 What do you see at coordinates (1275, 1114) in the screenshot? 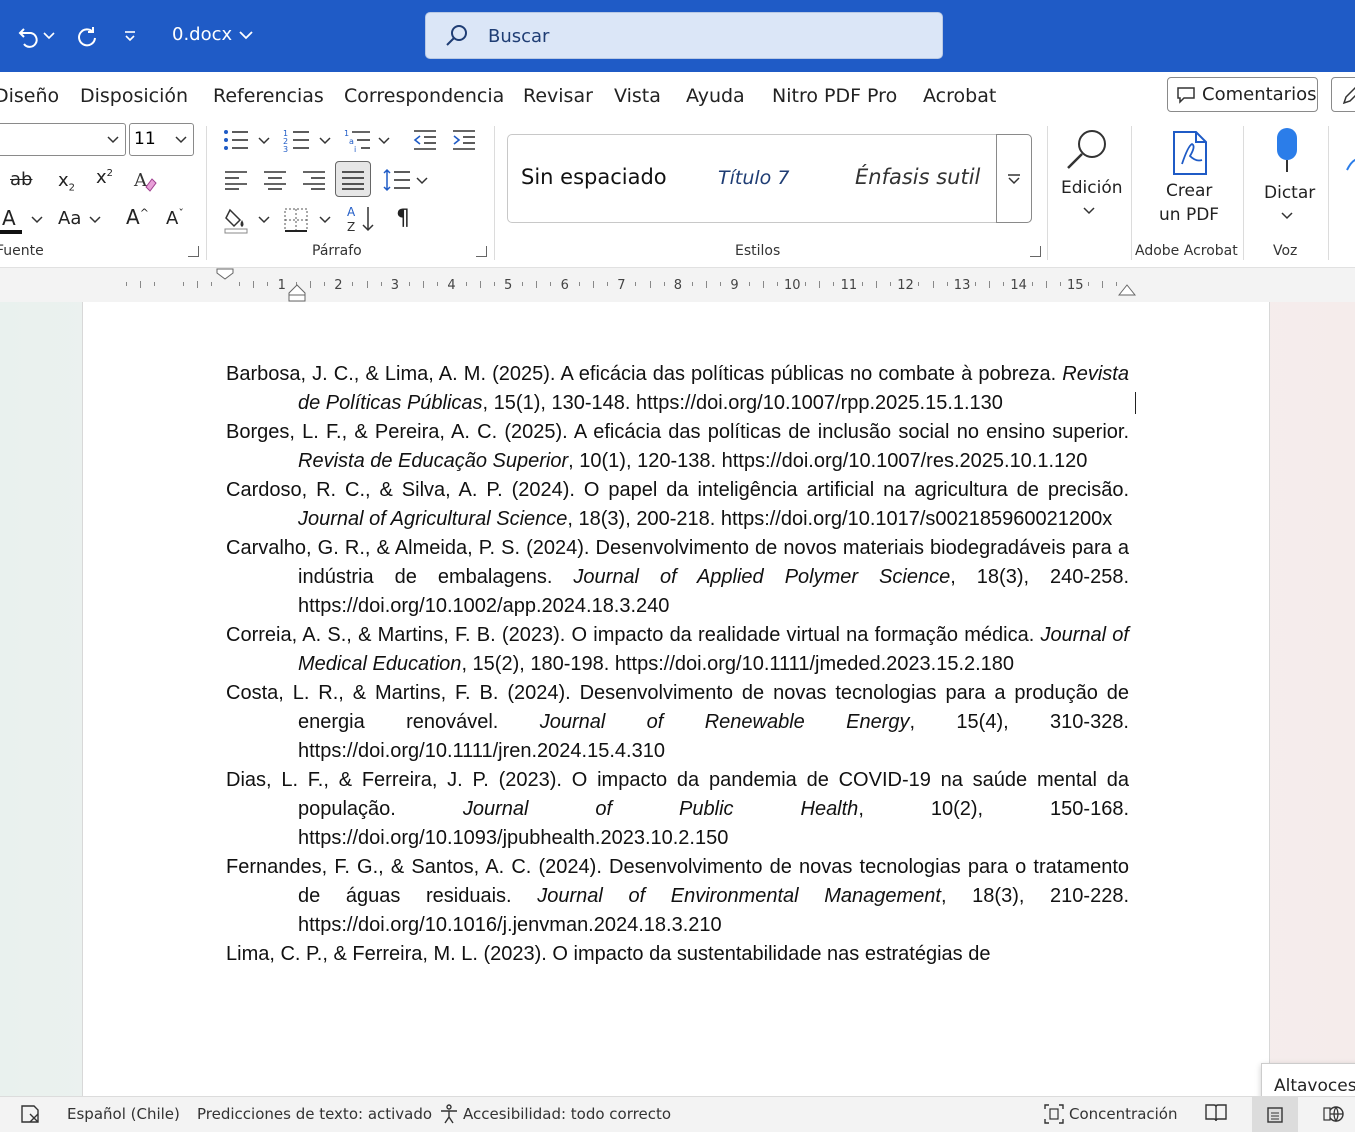
I see `print-layout-button` at bounding box center [1275, 1114].